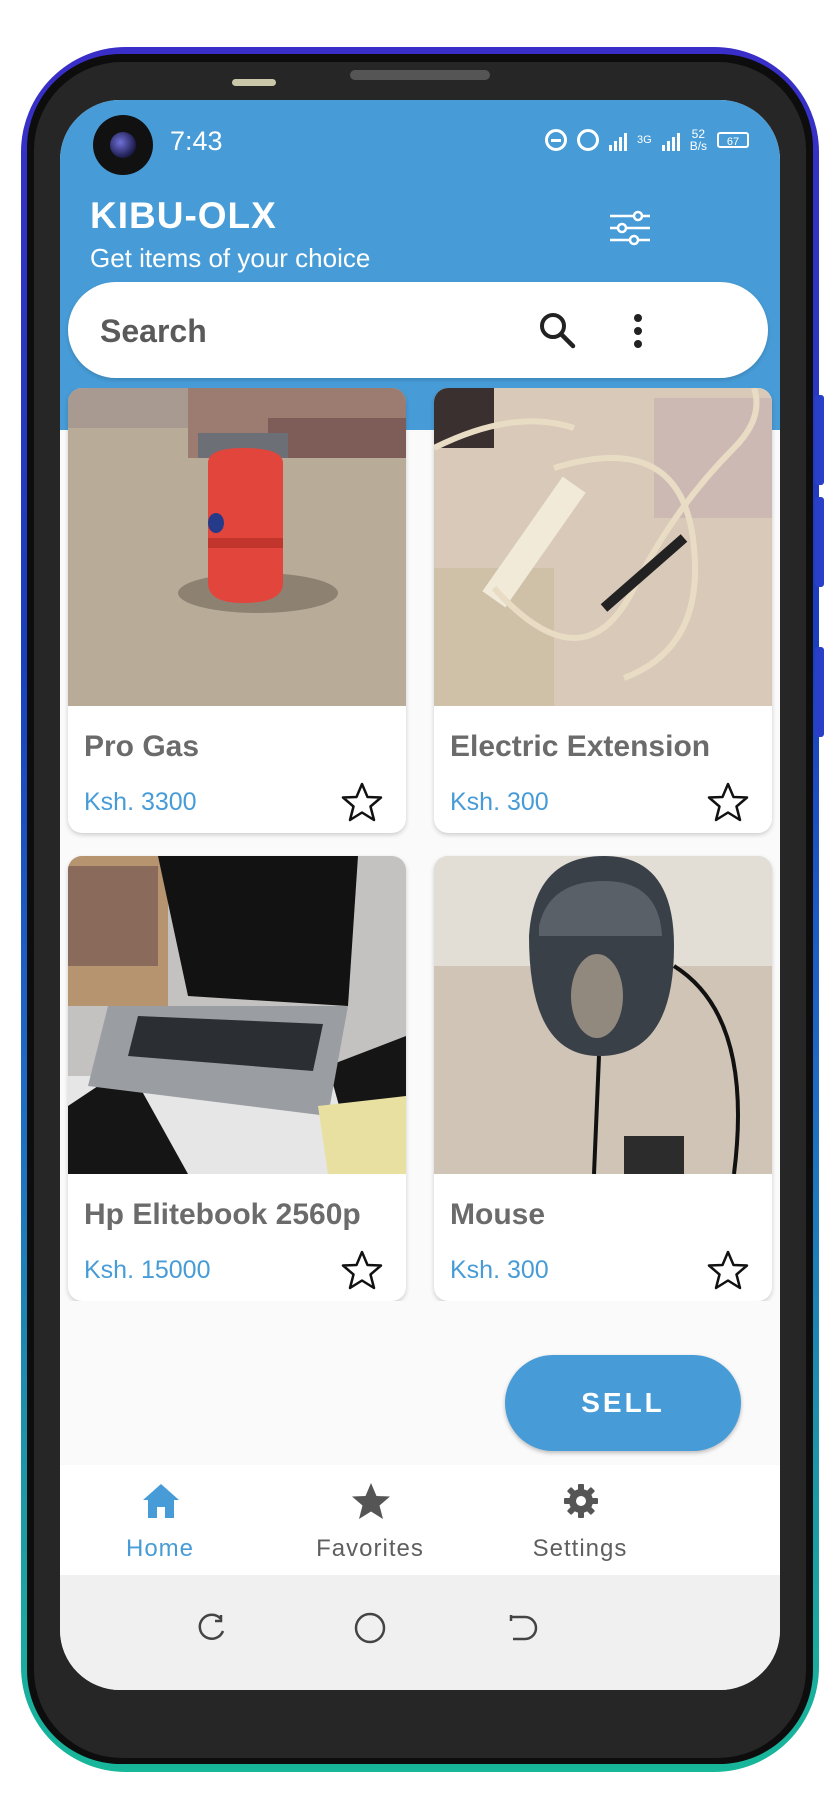 The image size is (840, 1800). Describe the element at coordinates (237, 1015) in the screenshot. I see `product-image-laptop` at that location.